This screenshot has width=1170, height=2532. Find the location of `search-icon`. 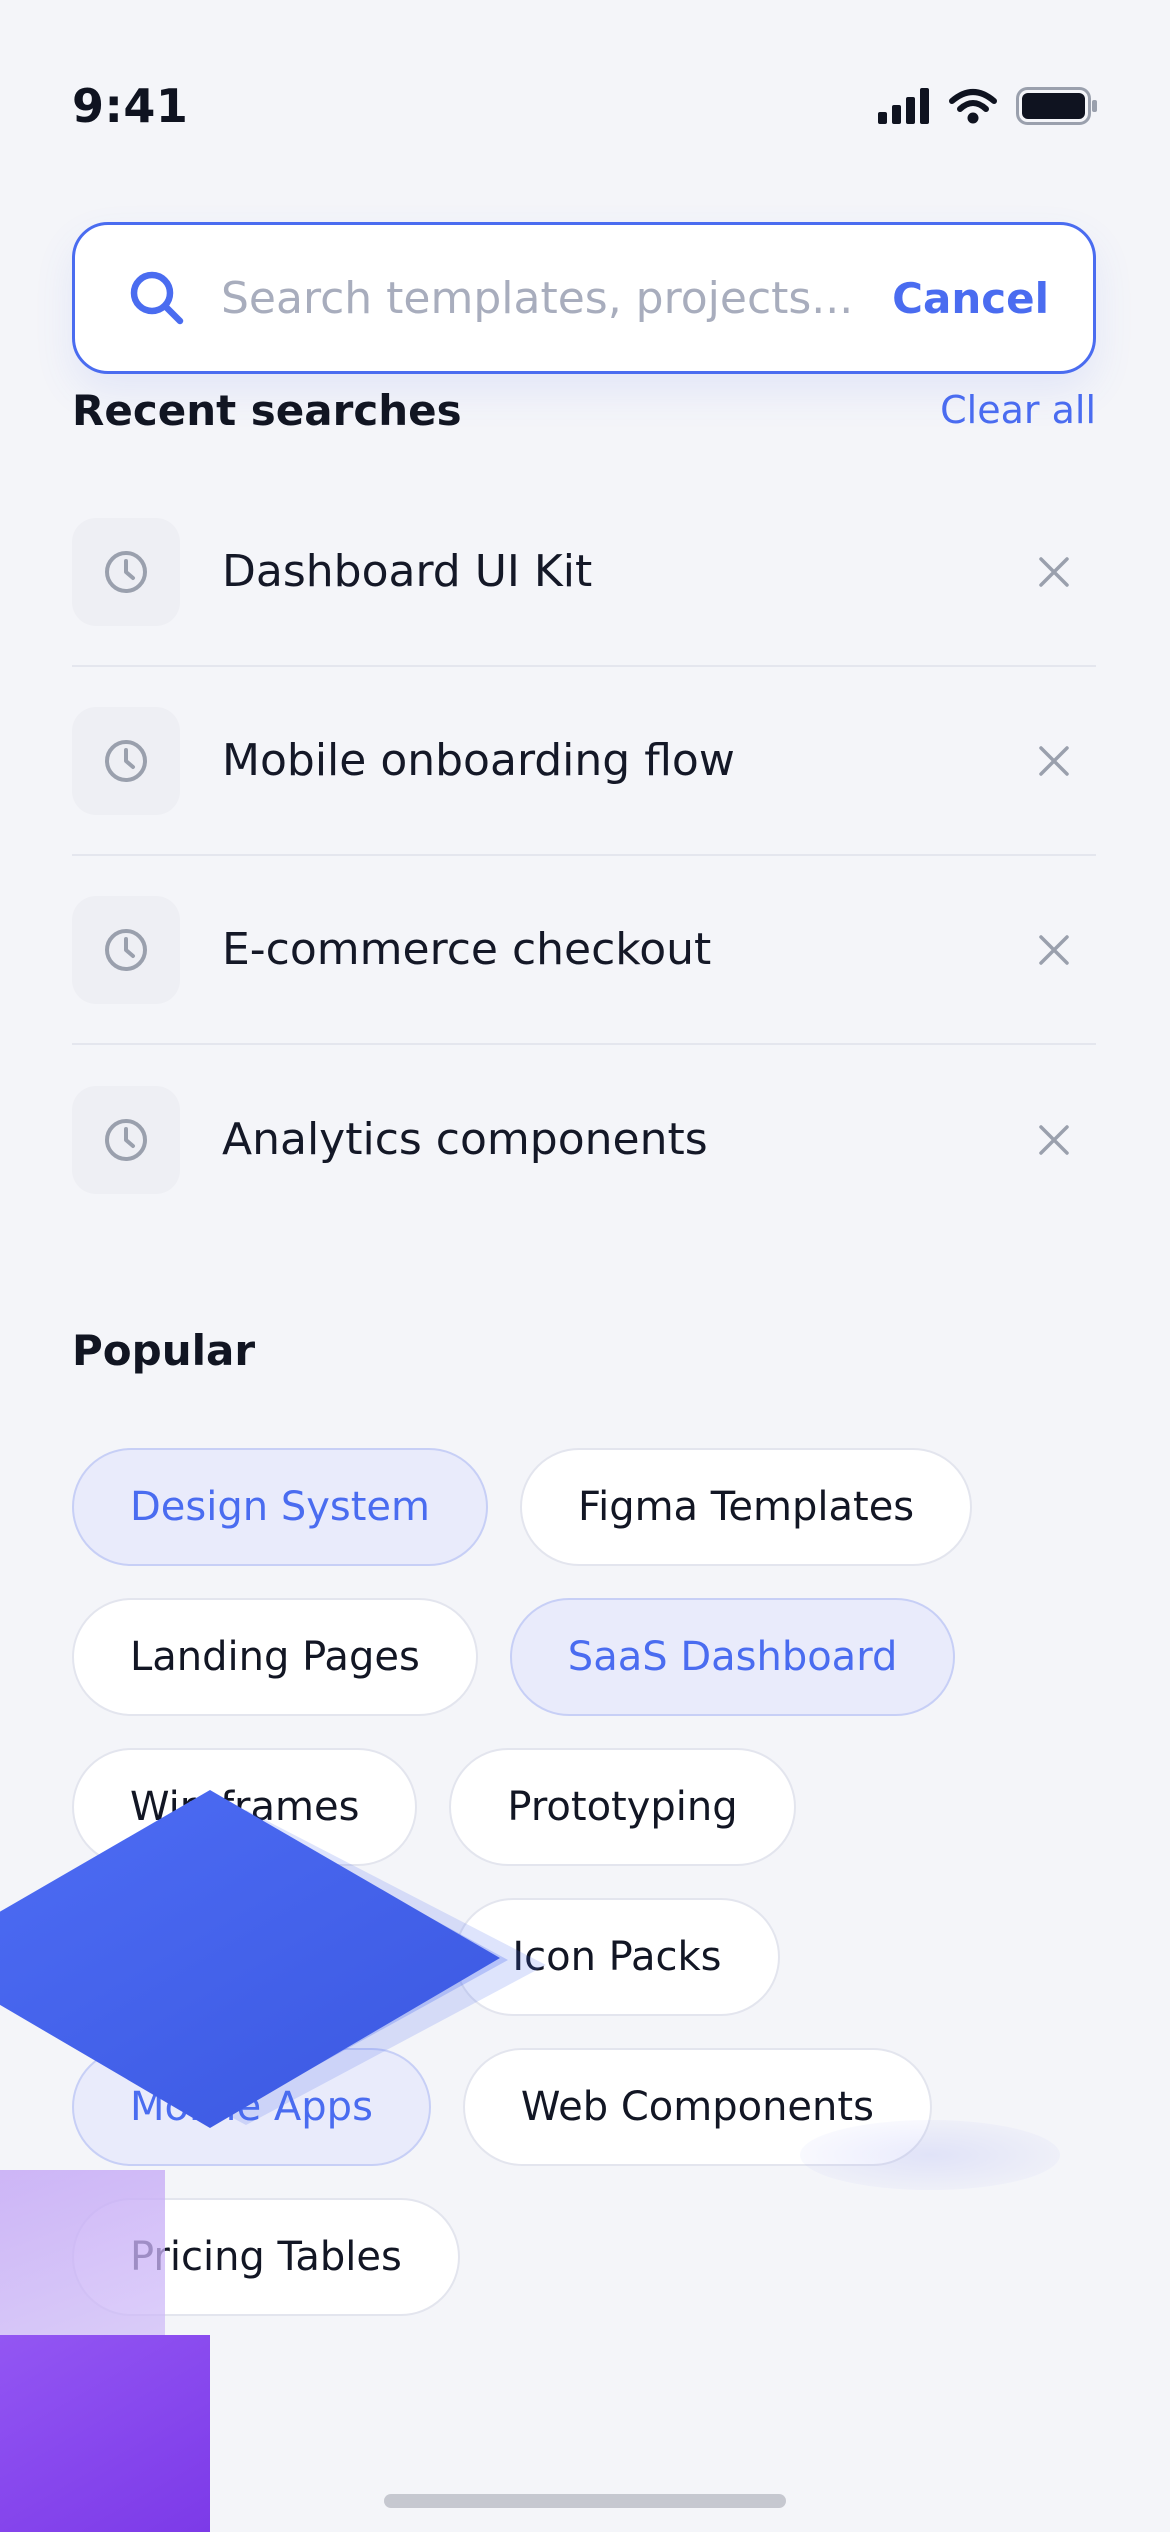

search-icon is located at coordinates (157, 298).